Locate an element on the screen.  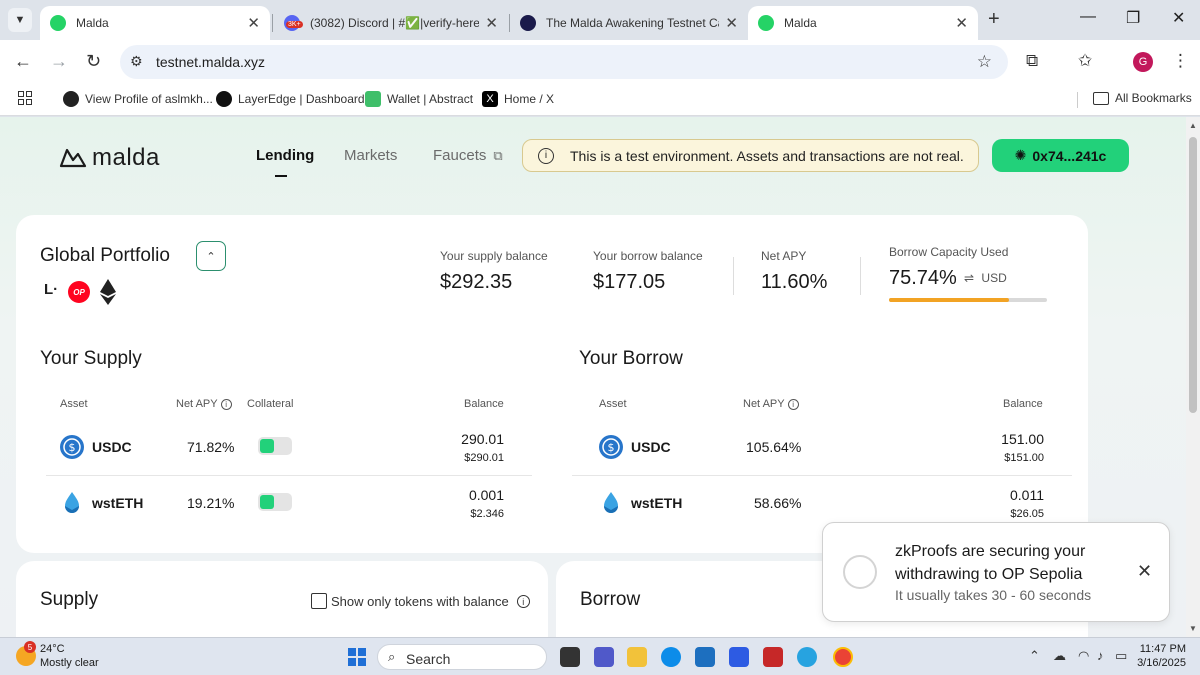
clock-date: 3/16/2025 is located at coordinates (1161, 663).